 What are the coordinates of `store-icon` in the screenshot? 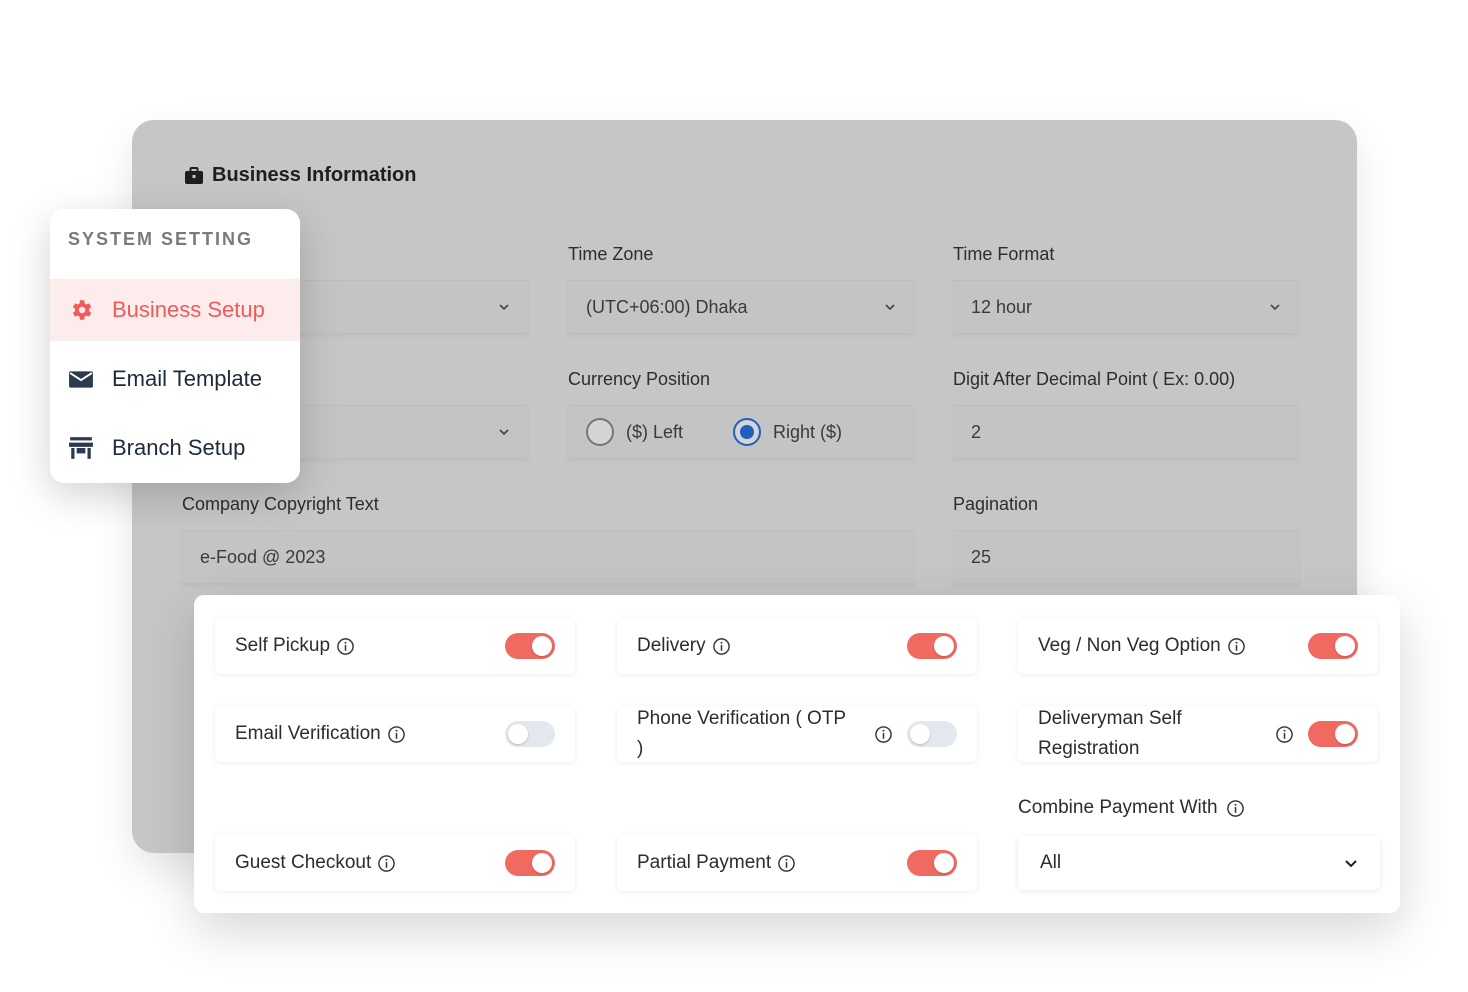 It's located at (81, 448).